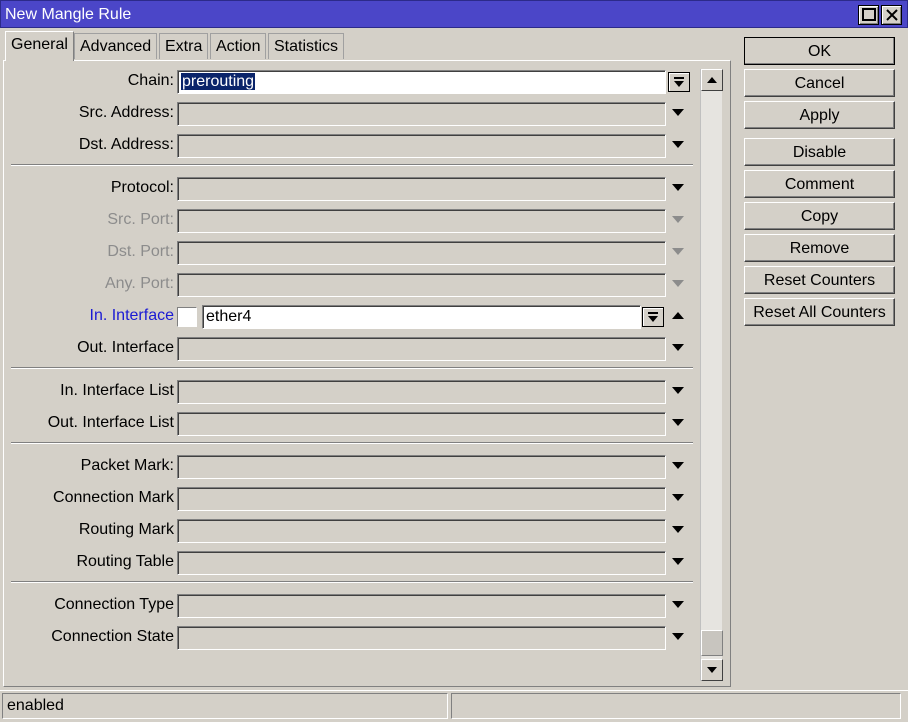  What do you see at coordinates (116, 46) in the screenshot?
I see `tab-advanced: Advanced` at bounding box center [116, 46].